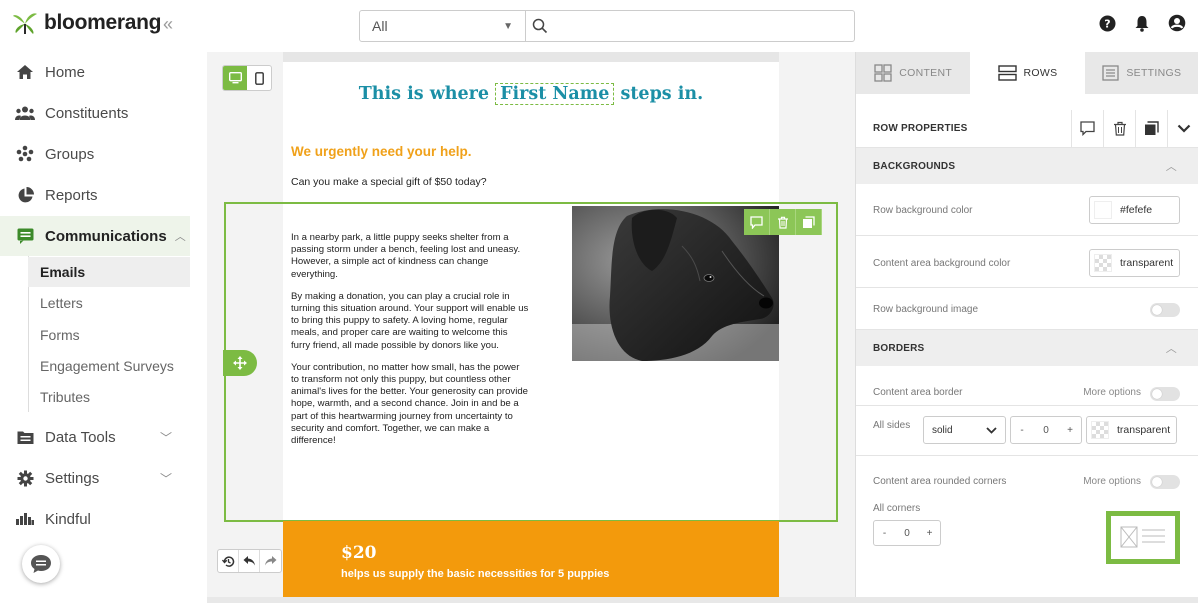 This screenshot has height=603, width=1198. What do you see at coordinates (381, 151) in the screenshot?
I see `urgent-heading: We urgently need your help.` at bounding box center [381, 151].